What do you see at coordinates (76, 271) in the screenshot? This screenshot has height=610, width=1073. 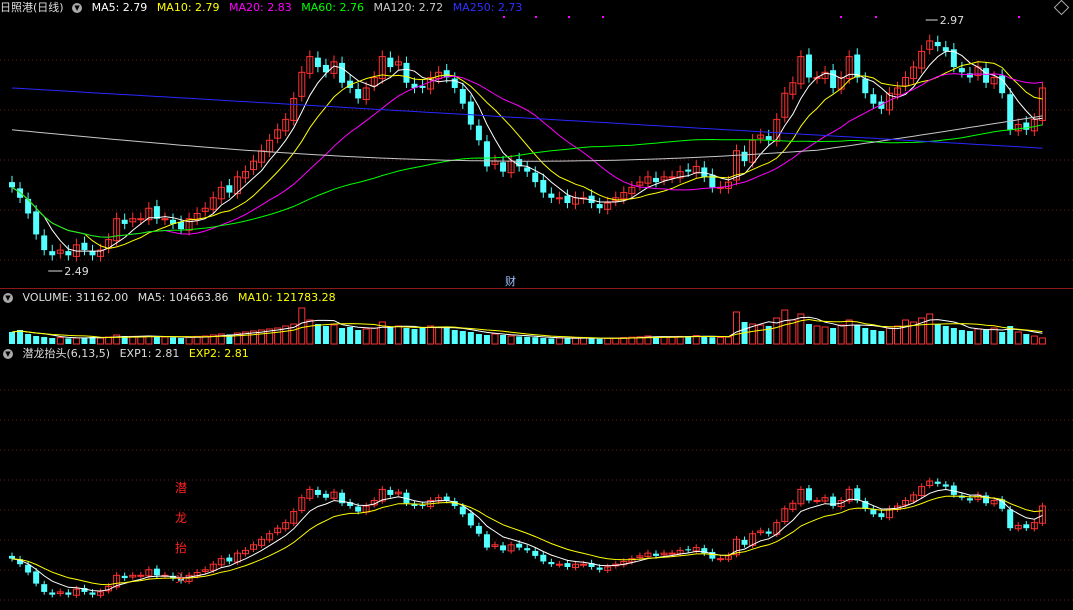 I see `low-label: 2.49` at bounding box center [76, 271].